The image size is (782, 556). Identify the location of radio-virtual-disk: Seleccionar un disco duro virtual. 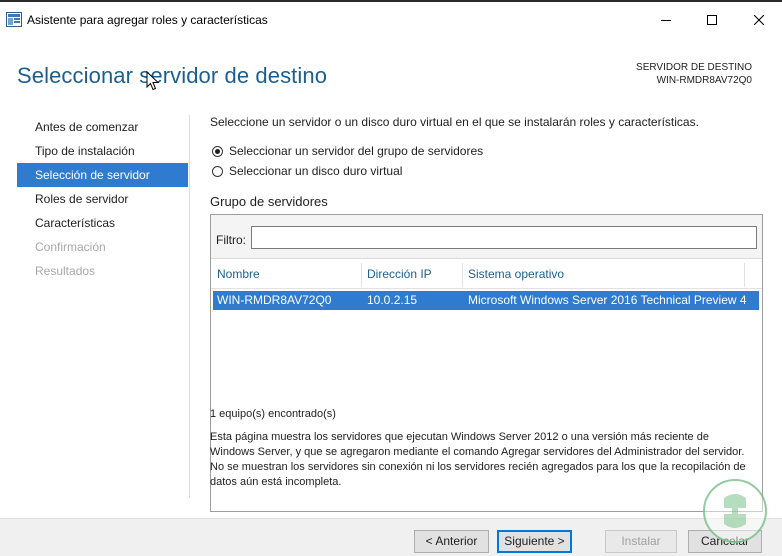
(307, 171).